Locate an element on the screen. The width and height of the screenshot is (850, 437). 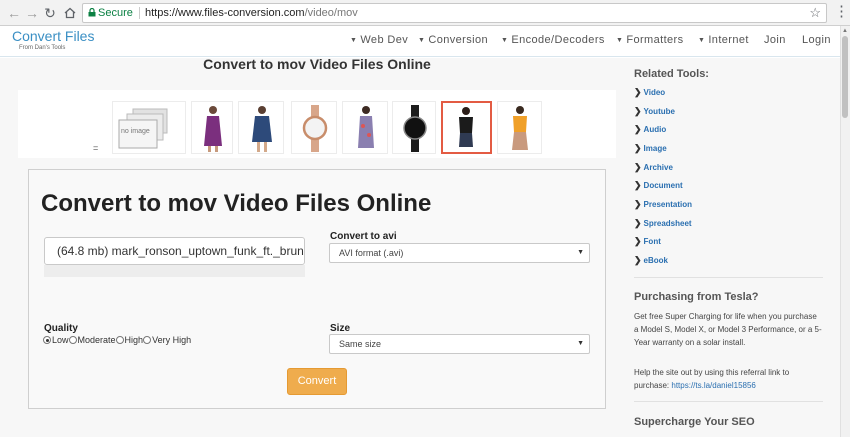
related-link-video: ❯ Video is located at coordinates (649, 92).